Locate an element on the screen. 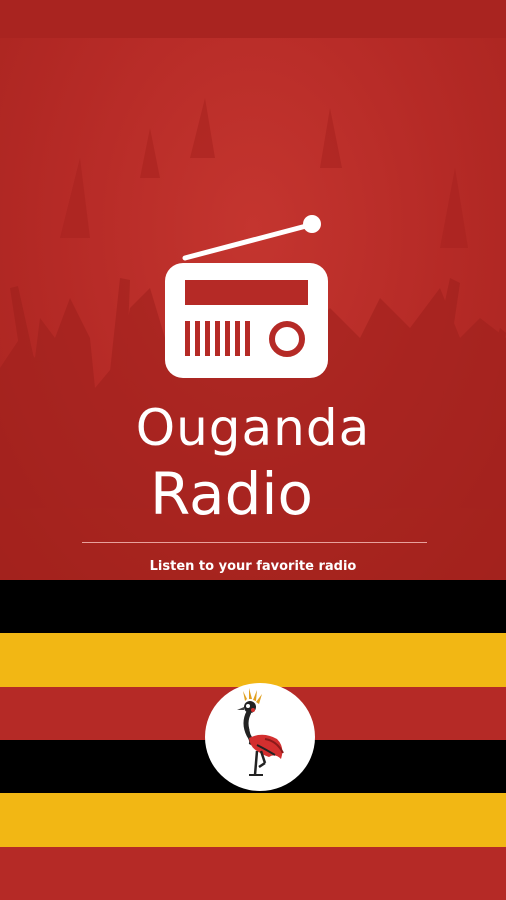 The height and width of the screenshot is (900, 506). tagline: Listen to your favorite radio is located at coordinates (253, 566).